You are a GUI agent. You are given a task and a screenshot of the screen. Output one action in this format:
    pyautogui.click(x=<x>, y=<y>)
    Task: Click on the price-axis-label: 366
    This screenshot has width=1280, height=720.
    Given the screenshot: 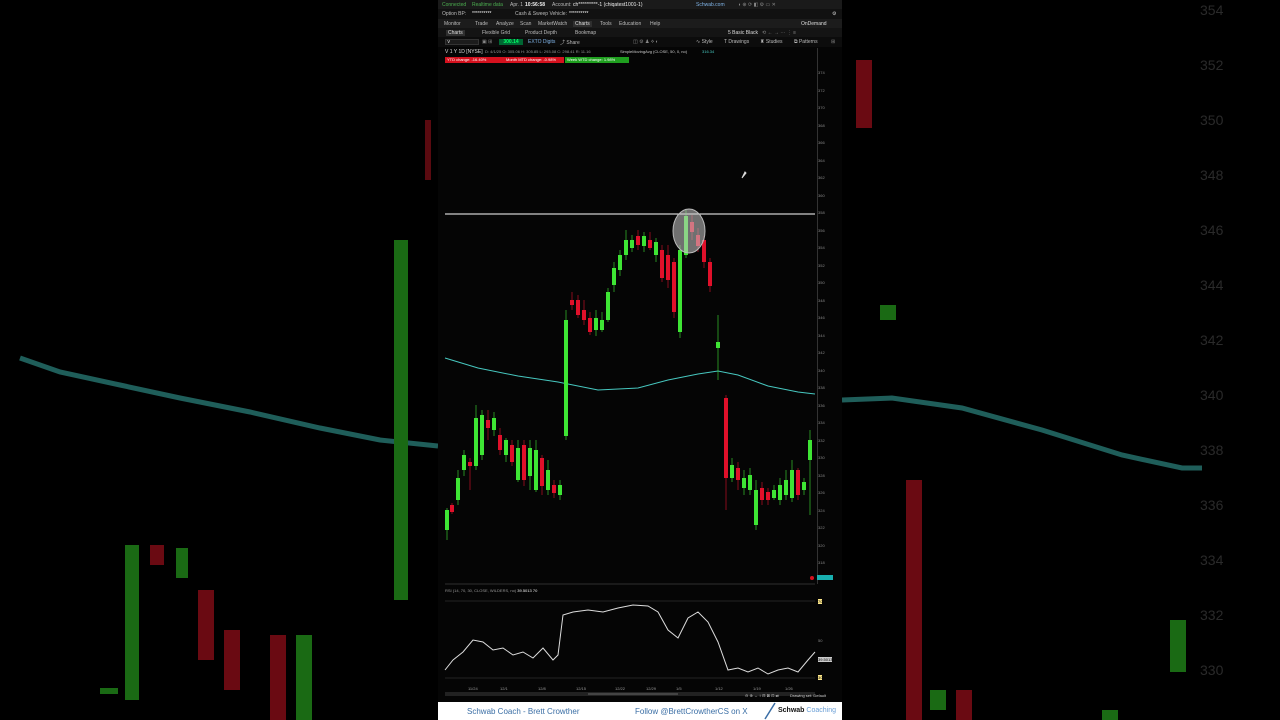 What is the action you would take?
    pyautogui.click(x=821, y=142)
    